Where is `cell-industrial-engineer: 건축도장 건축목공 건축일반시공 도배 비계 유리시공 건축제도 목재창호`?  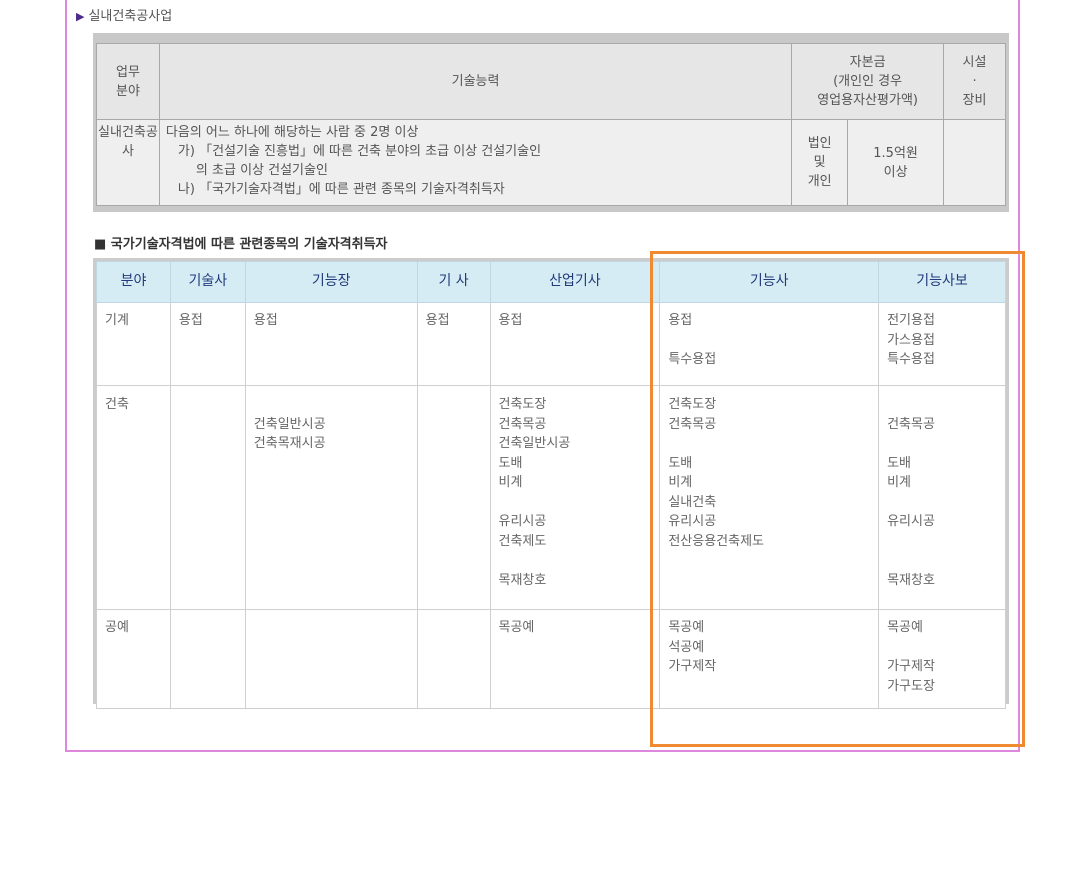 cell-industrial-engineer: 건축도장 건축목공 건축일반시공 도배 비계 유리시공 건축제도 목재창호 is located at coordinates (575, 497).